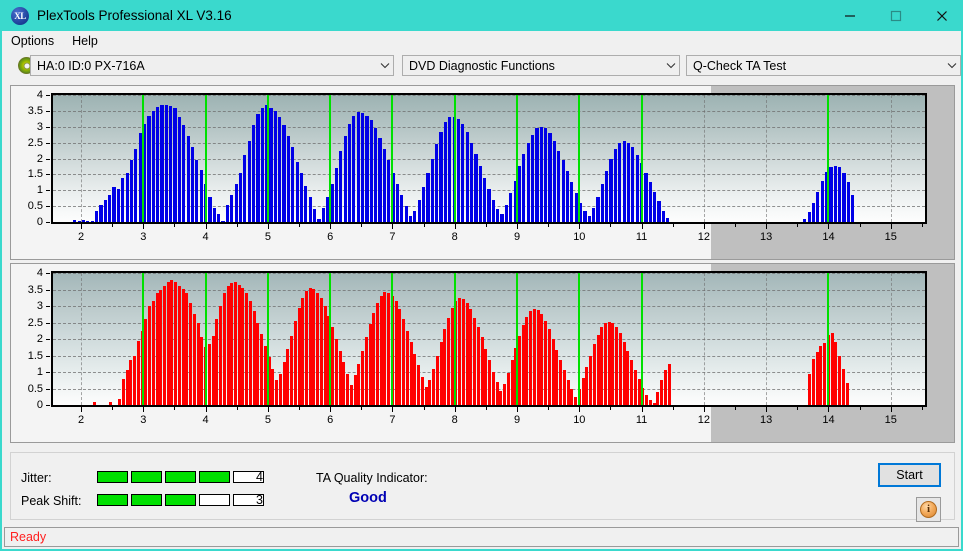 The height and width of the screenshot is (551, 963). What do you see at coordinates (28, 537) in the screenshot?
I see `status-text: Ready` at bounding box center [28, 537].